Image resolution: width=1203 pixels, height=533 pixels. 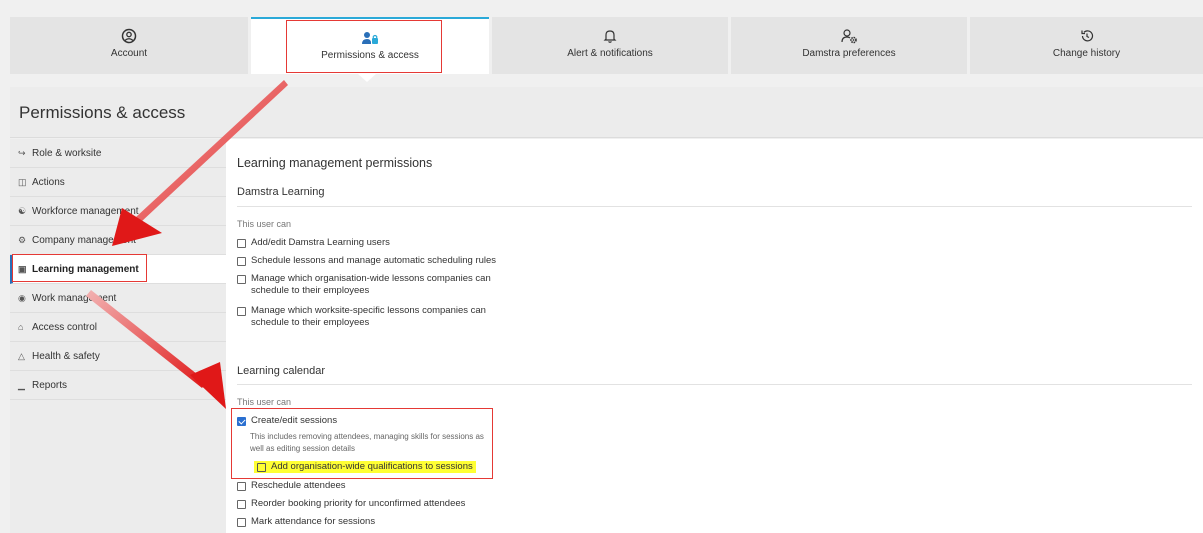 What do you see at coordinates (335, 163) in the screenshot?
I see `section-heading: Learning management permissions` at bounding box center [335, 163].